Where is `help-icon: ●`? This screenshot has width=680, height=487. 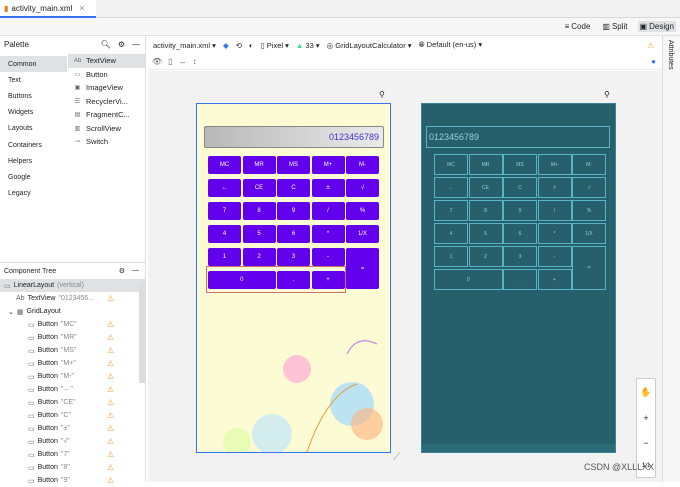
help-icon: ● is located at coordinates (653, 61).